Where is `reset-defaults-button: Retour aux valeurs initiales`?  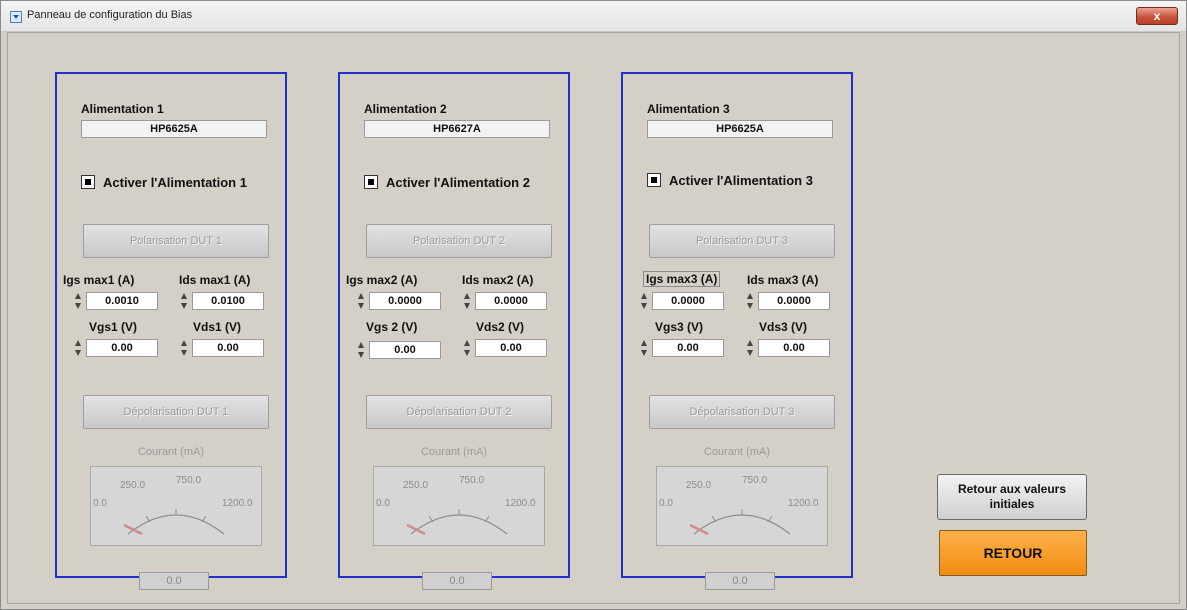
reset-defaults-button: Retour aux valeurs initiales is located at coordinates (1012, 497).